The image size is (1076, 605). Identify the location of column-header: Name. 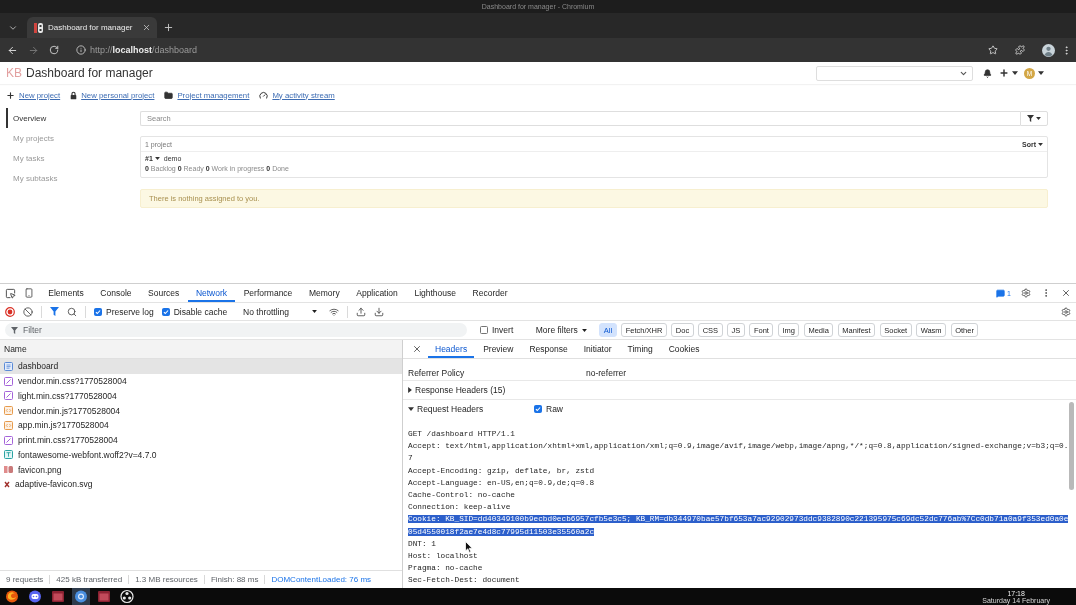
(15, 349).